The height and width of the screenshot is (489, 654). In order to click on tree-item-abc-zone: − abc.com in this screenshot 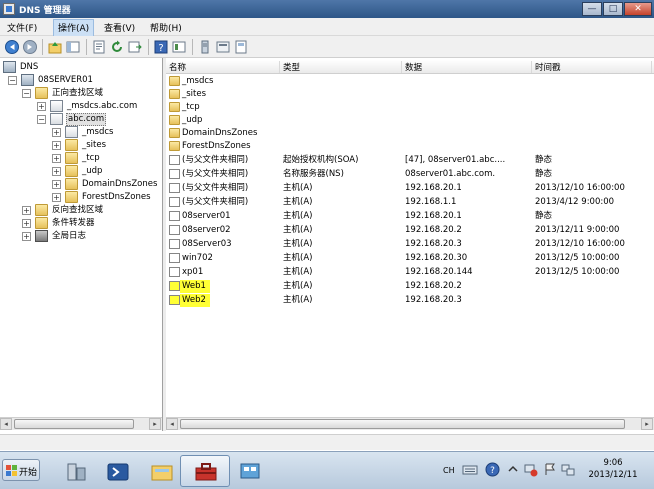, I will do `click(99, 119)`.